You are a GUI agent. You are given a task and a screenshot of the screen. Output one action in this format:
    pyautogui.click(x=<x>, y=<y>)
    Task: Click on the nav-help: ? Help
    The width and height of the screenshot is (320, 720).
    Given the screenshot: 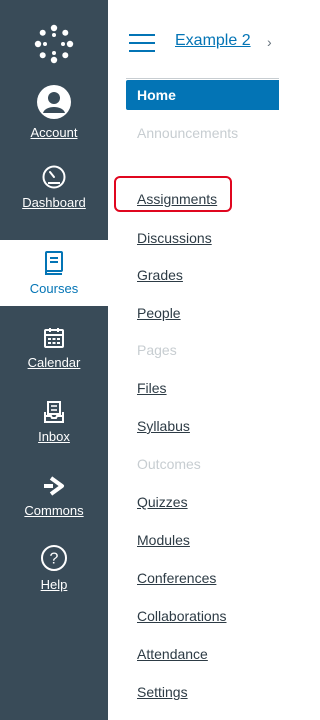 What is the action you would take?
    pyautogui.click(x=54, y=568)
    